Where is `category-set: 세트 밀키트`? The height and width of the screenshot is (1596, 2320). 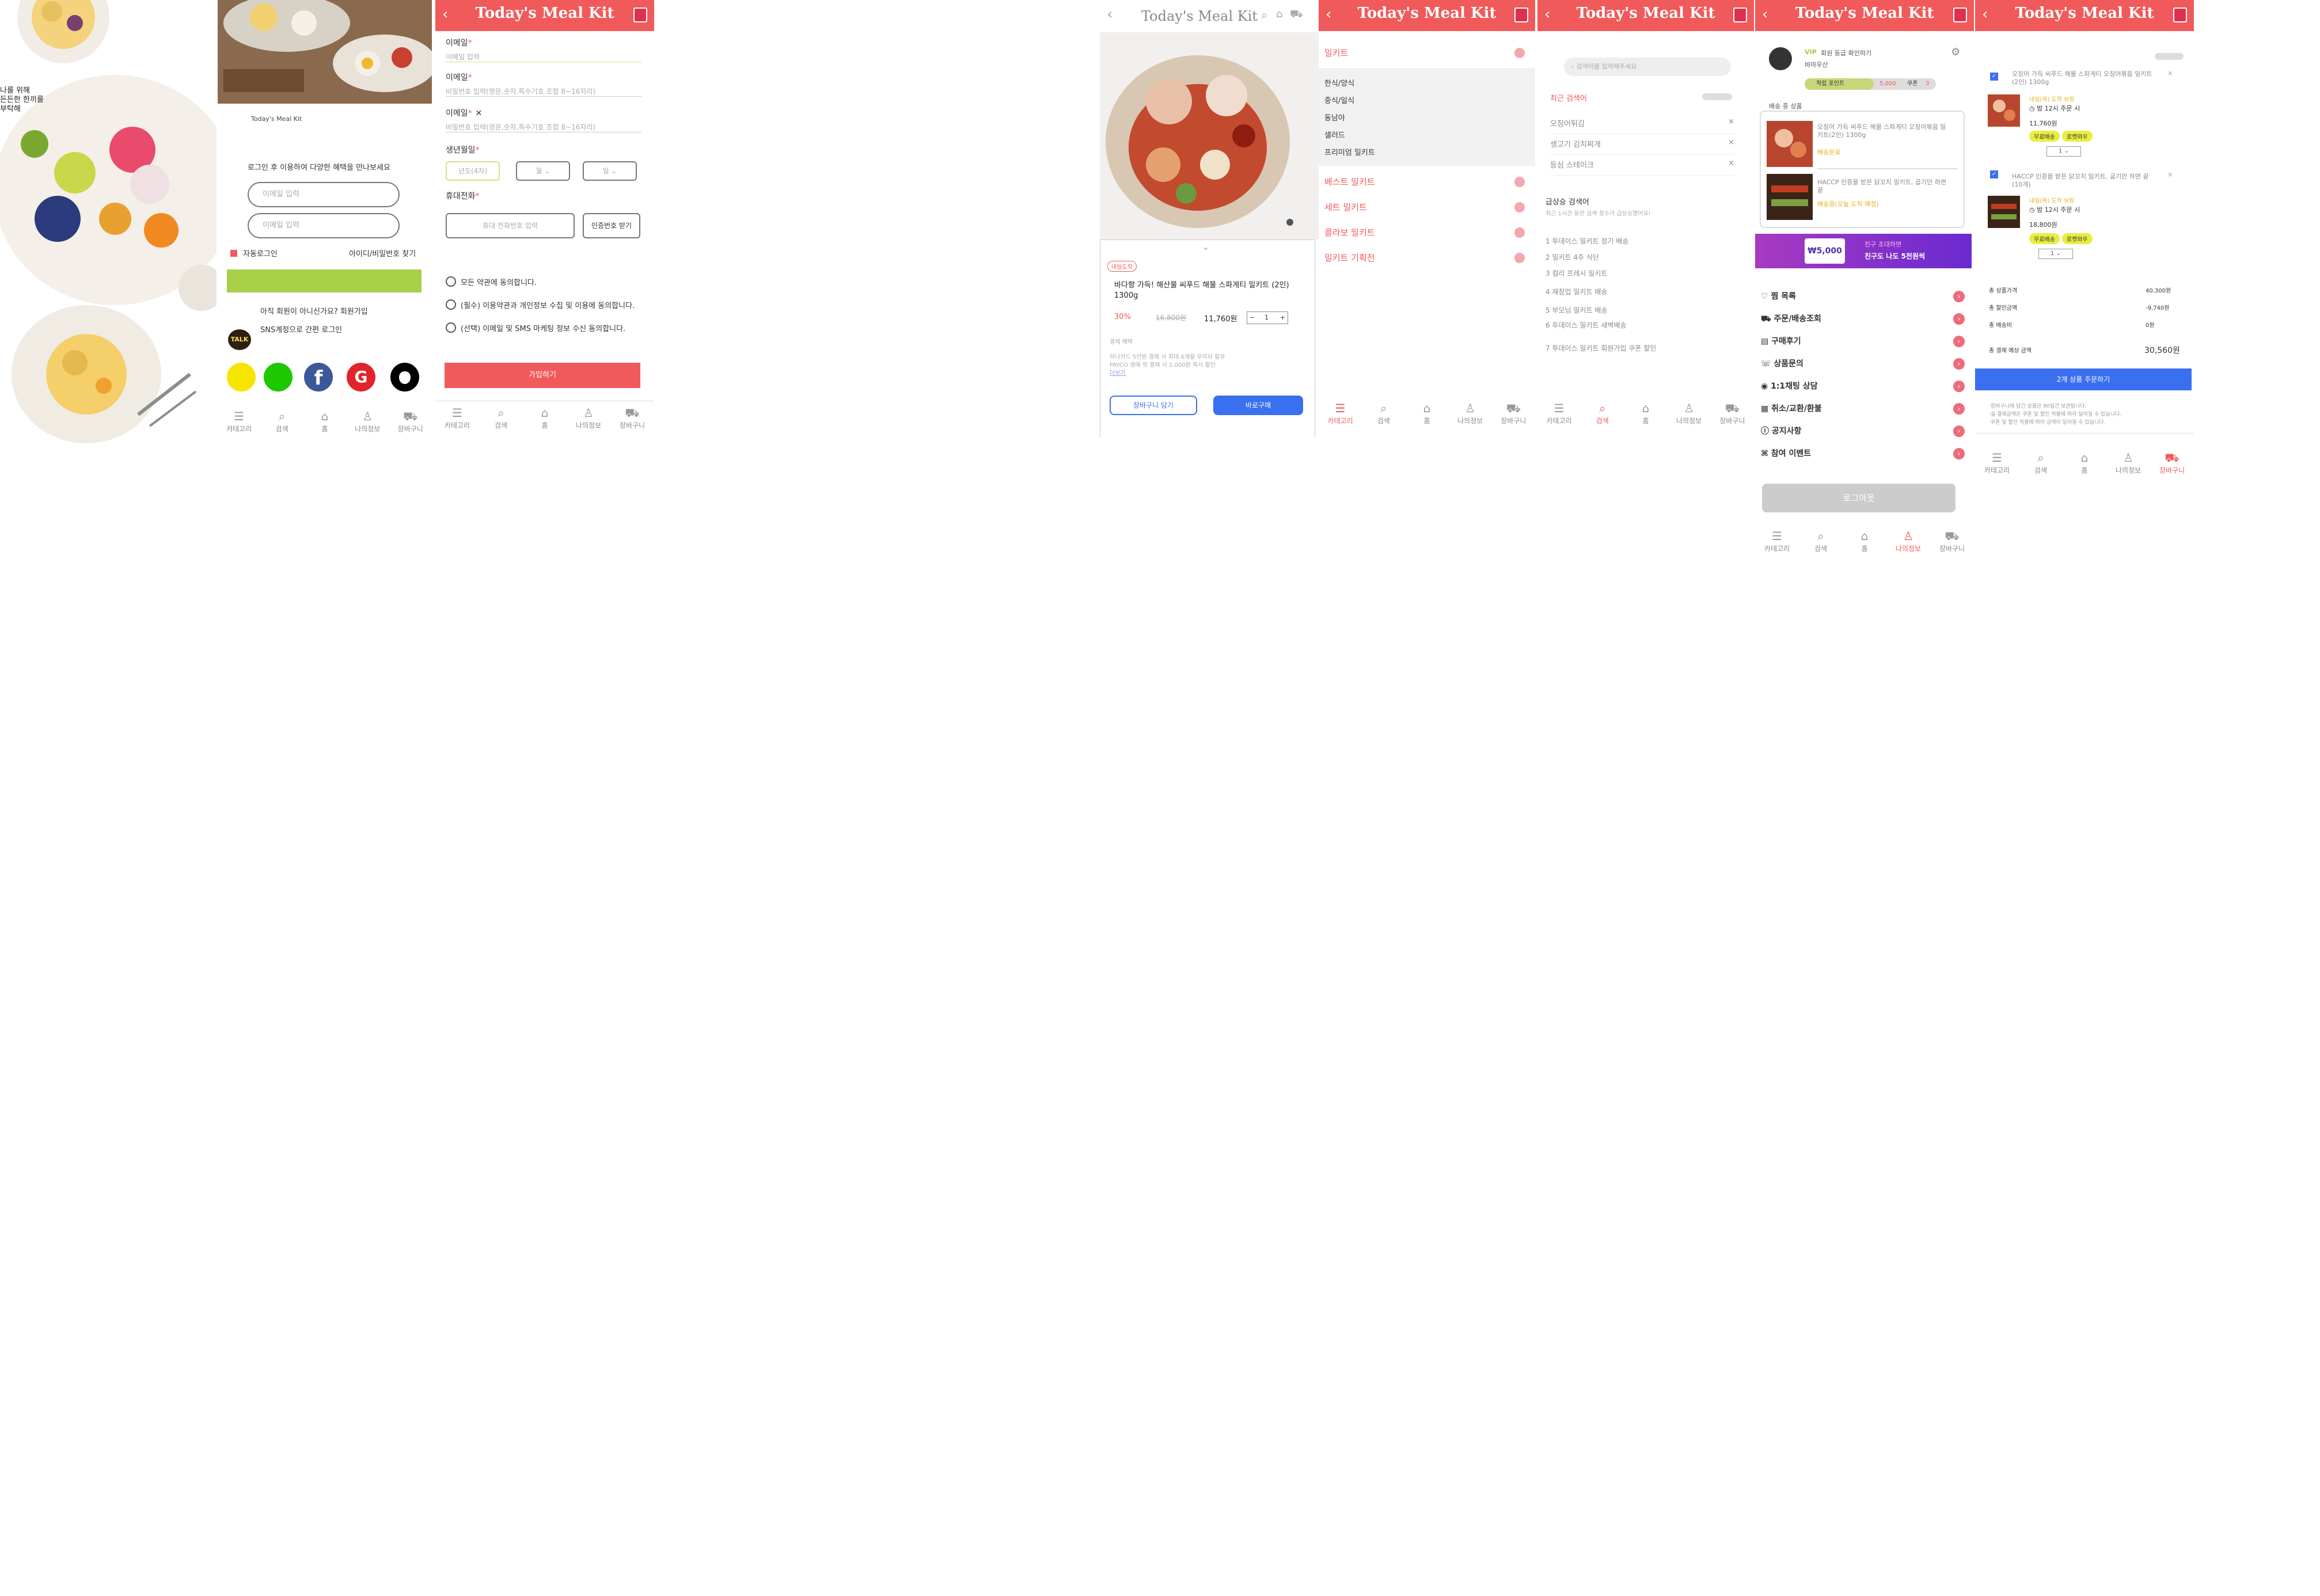 category-set: 세트 밀키트 is located at coordinates (1427, 207).